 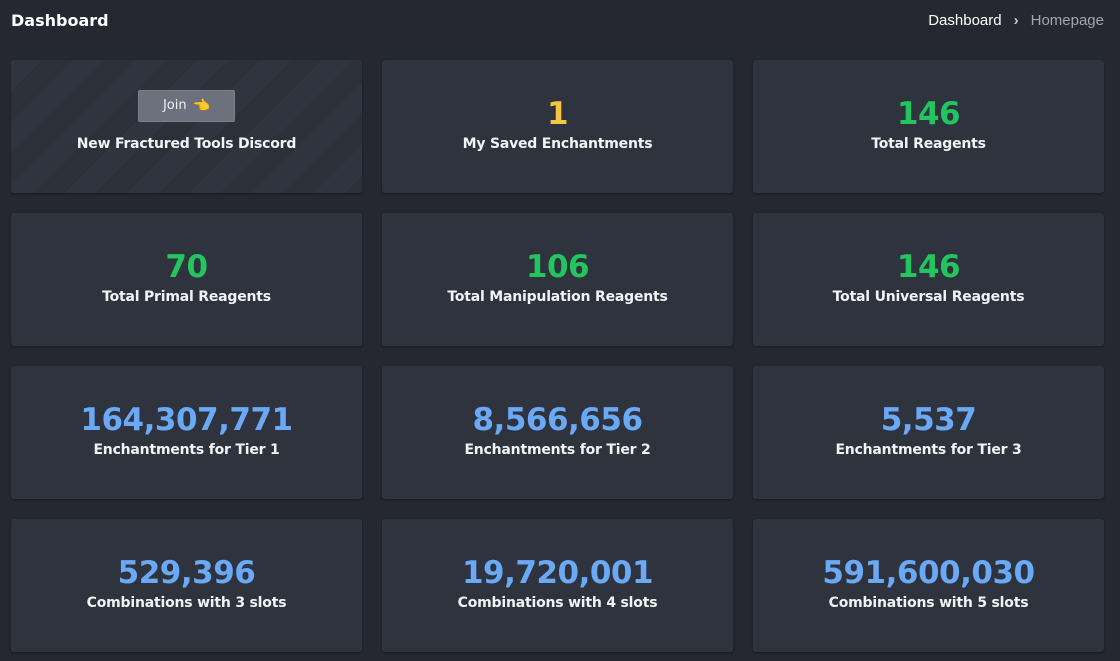 I want to click on stat-card-tier3-enchantments: 5,537 Enchantments for Tier 3, so click(x=928, y=432).